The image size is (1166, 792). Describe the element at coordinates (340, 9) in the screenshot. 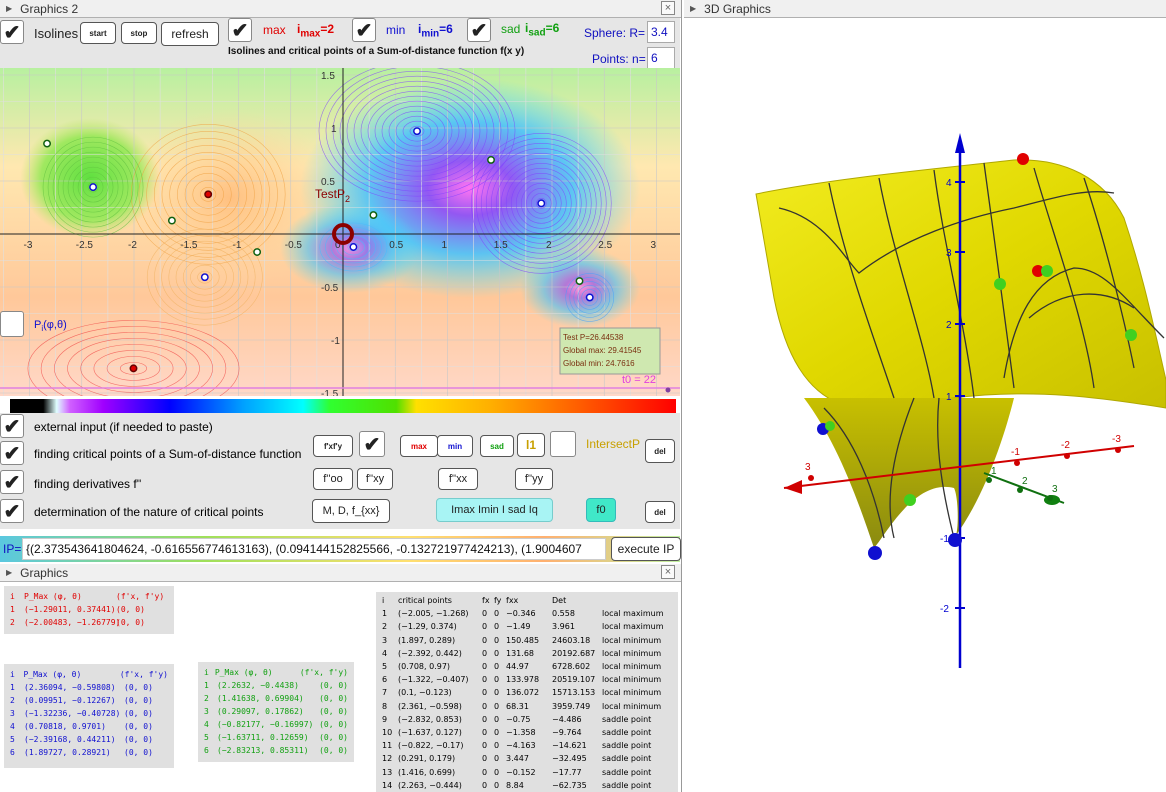

I see `graphics2-header: ▶ Graphics 2 ×` at that location.